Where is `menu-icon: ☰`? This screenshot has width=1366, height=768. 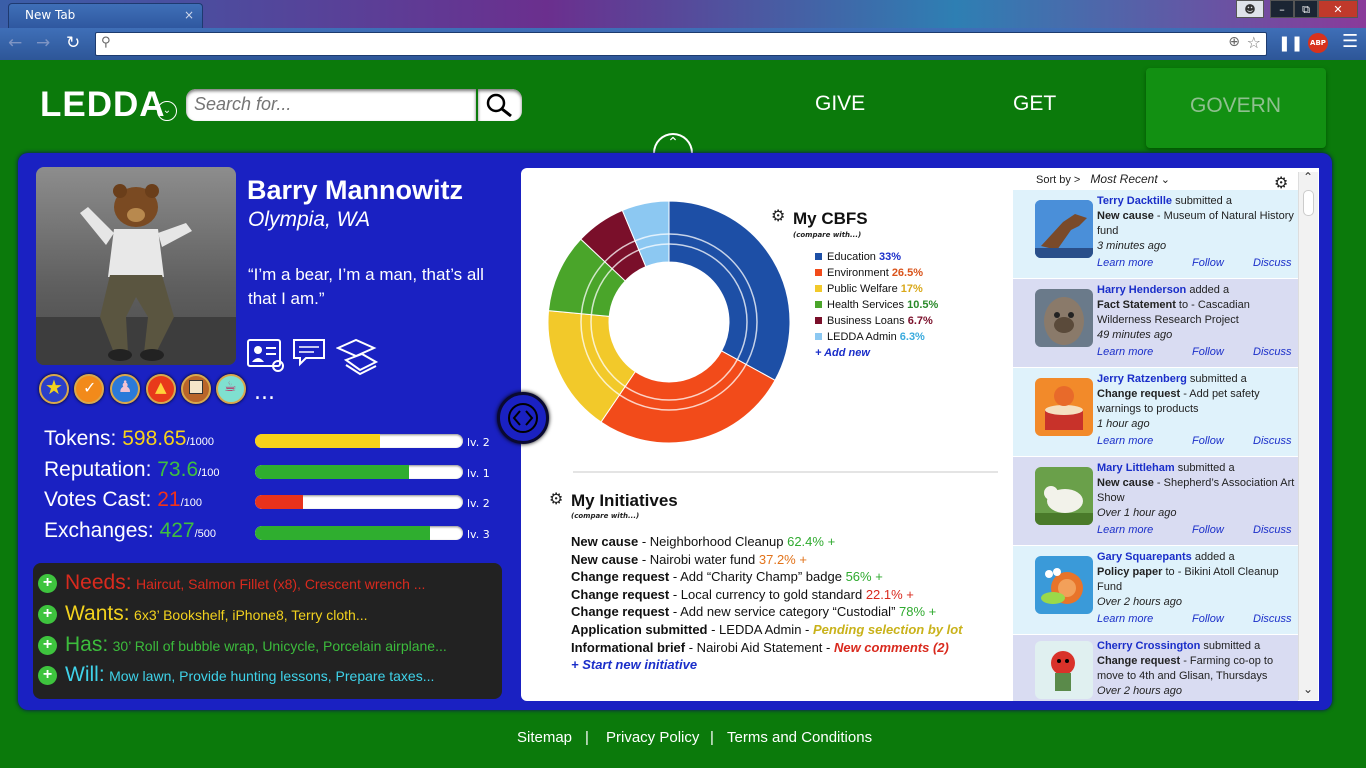 menu-icon: ☰ is located at coordinates (1350, 41).